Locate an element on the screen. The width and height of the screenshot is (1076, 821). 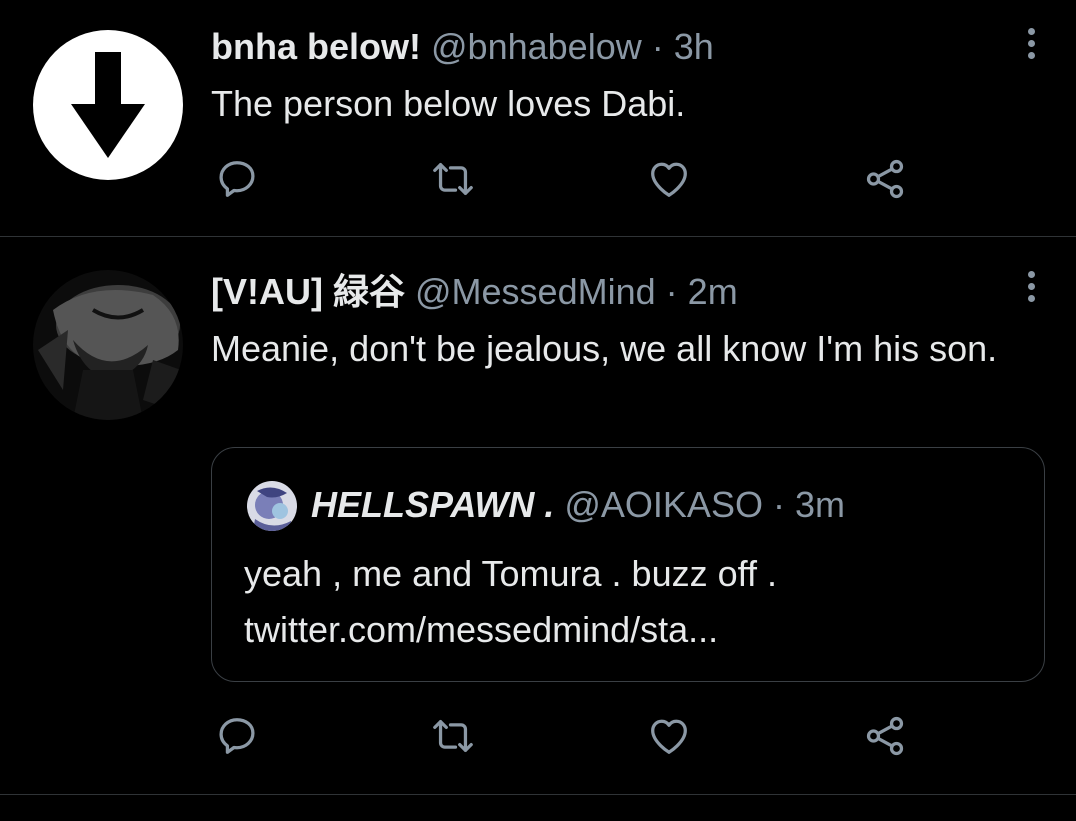
user-handle: @MessedMind is located at coordinates (535, 291).